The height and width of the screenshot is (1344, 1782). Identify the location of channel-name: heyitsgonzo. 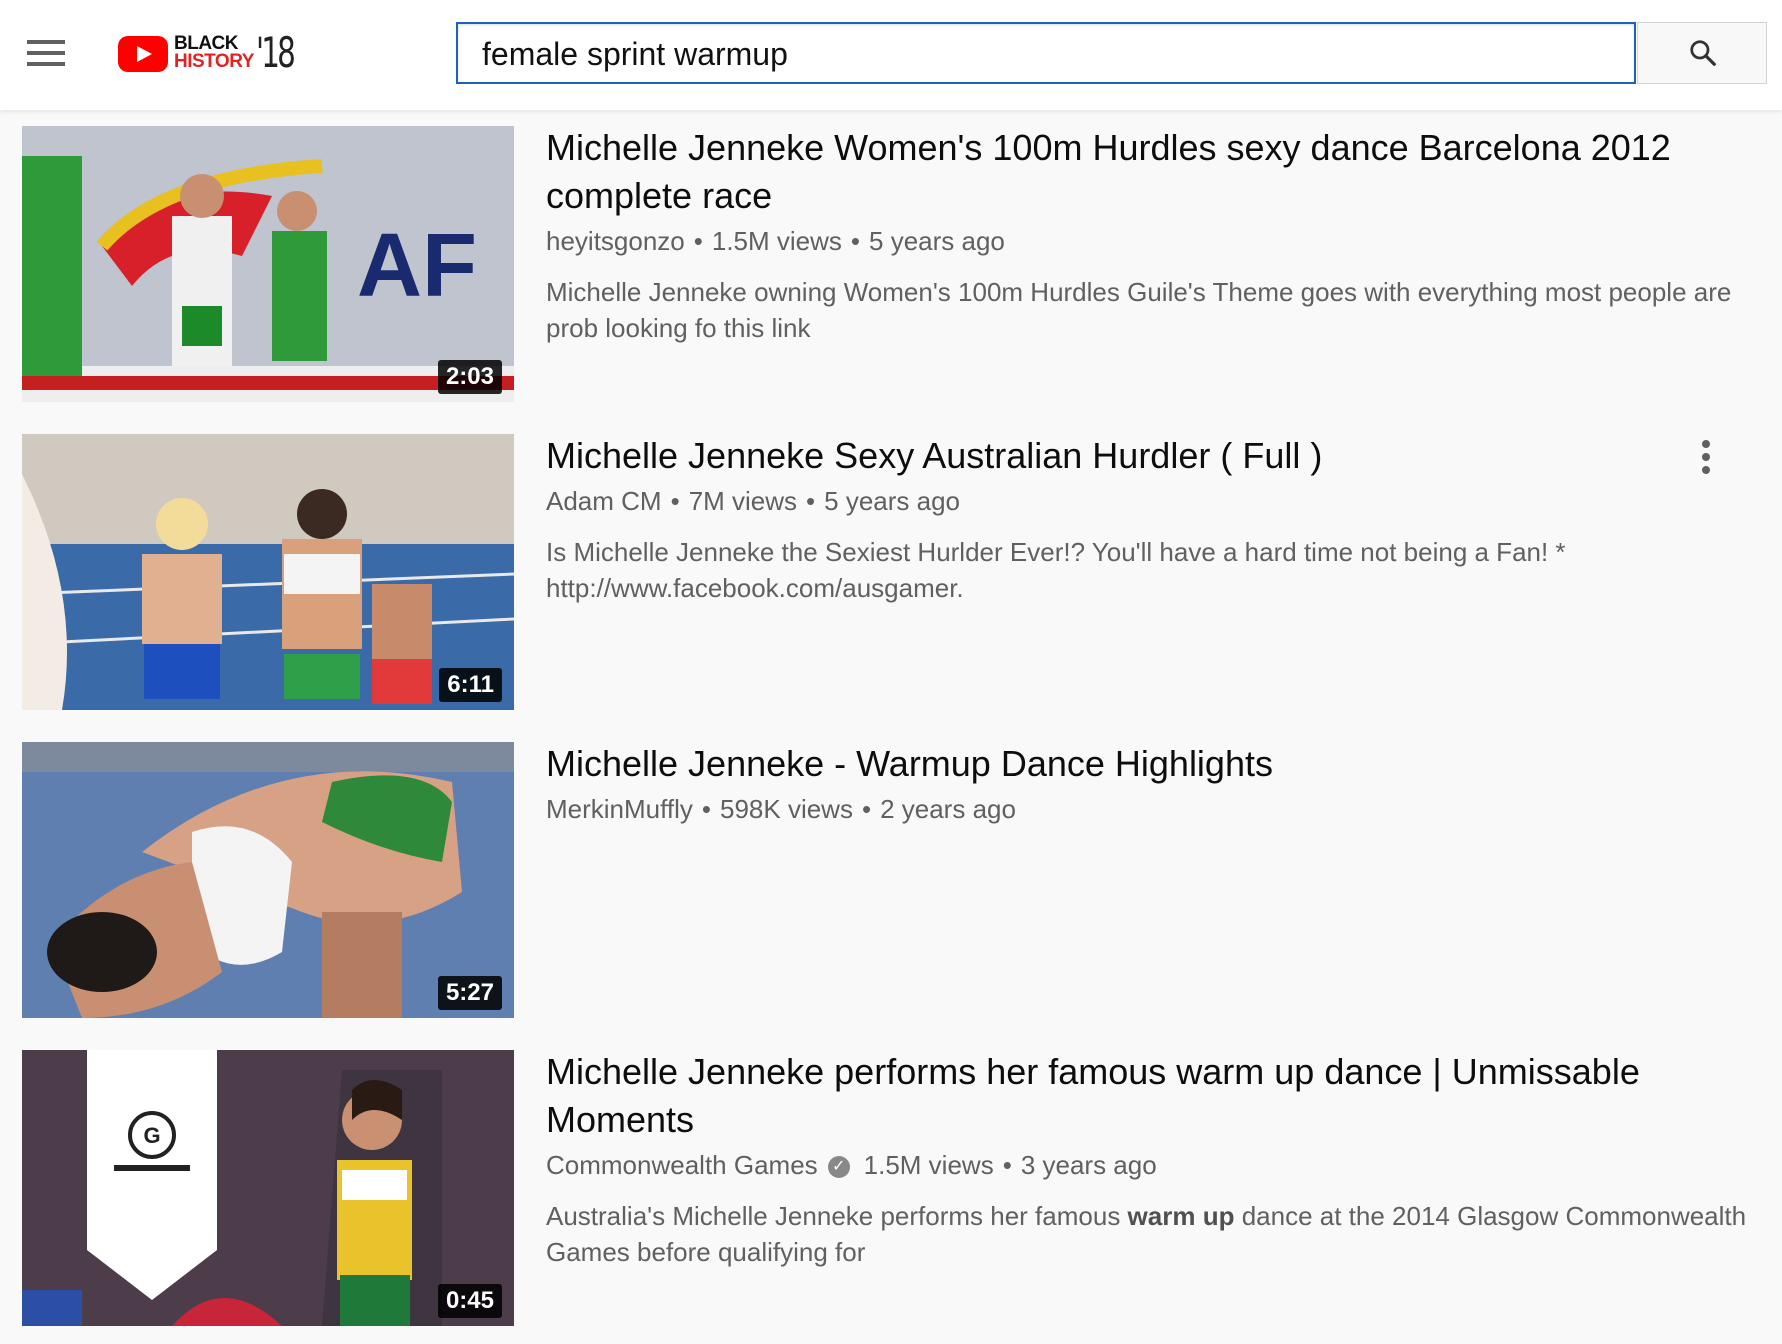
(615, 241).